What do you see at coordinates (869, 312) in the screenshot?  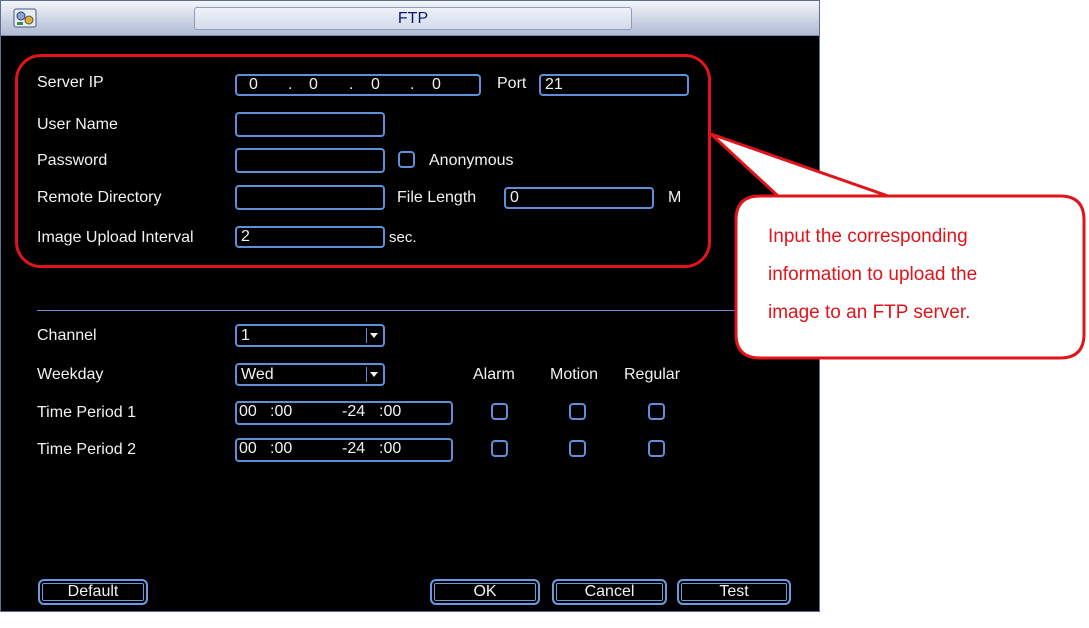 I see `callout-line-3: image to an FTP server.` at bounding box center [869, 312].